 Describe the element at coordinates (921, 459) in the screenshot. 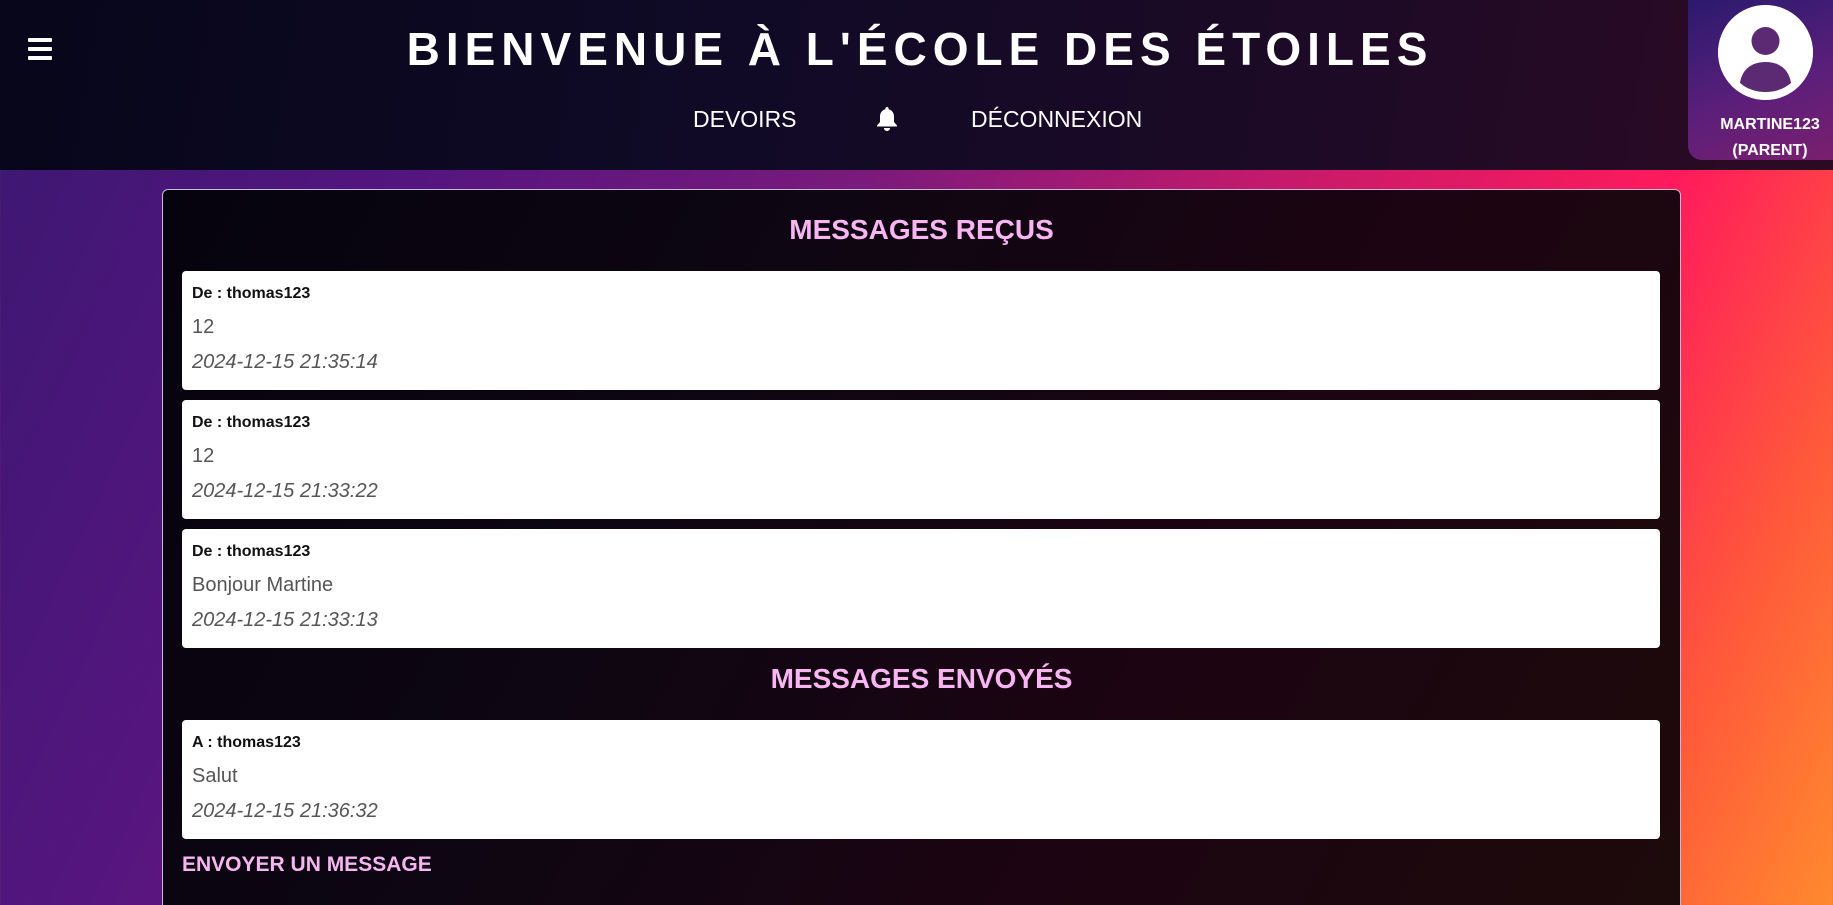

I see `received-message-card: De : thomas123 12 2024-12-15 21:33:22` at that location.